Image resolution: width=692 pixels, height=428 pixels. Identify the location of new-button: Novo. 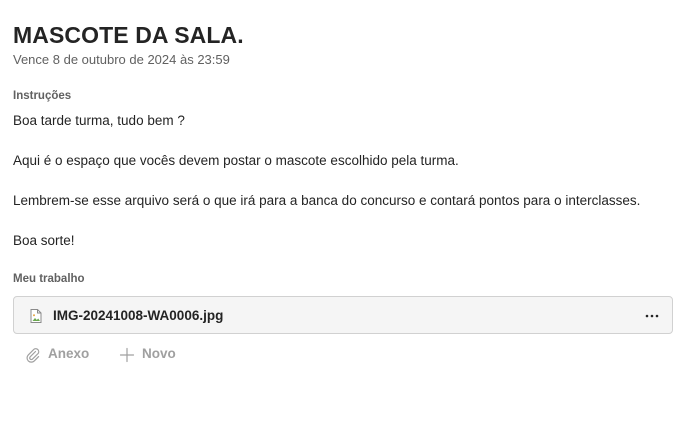
(154, 355).